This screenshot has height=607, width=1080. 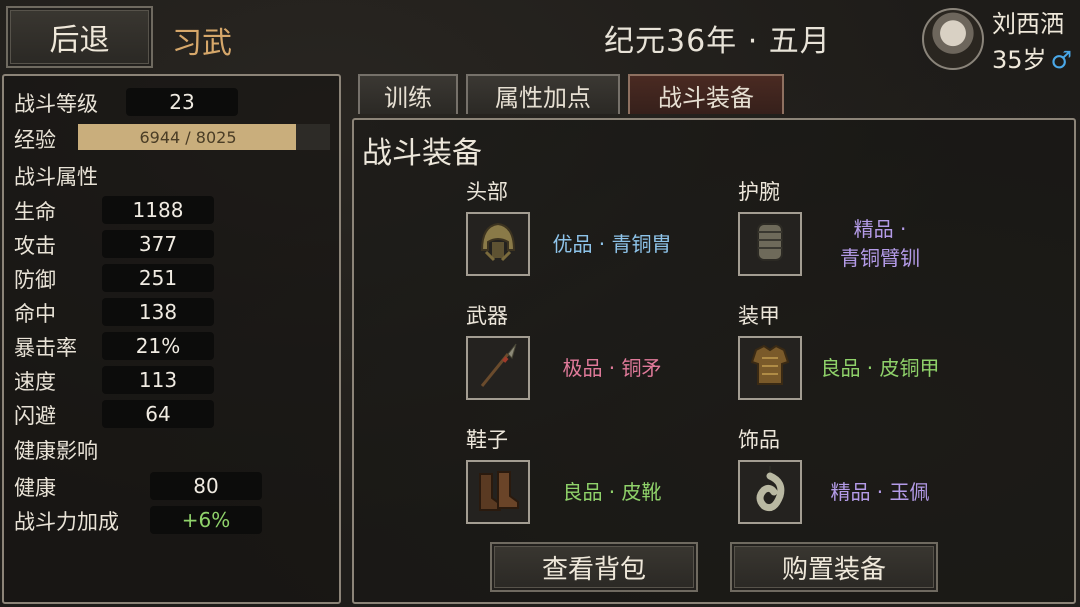 I want to click on tab-combat-equipment: 战斗装备, so click(x=706, y=94).